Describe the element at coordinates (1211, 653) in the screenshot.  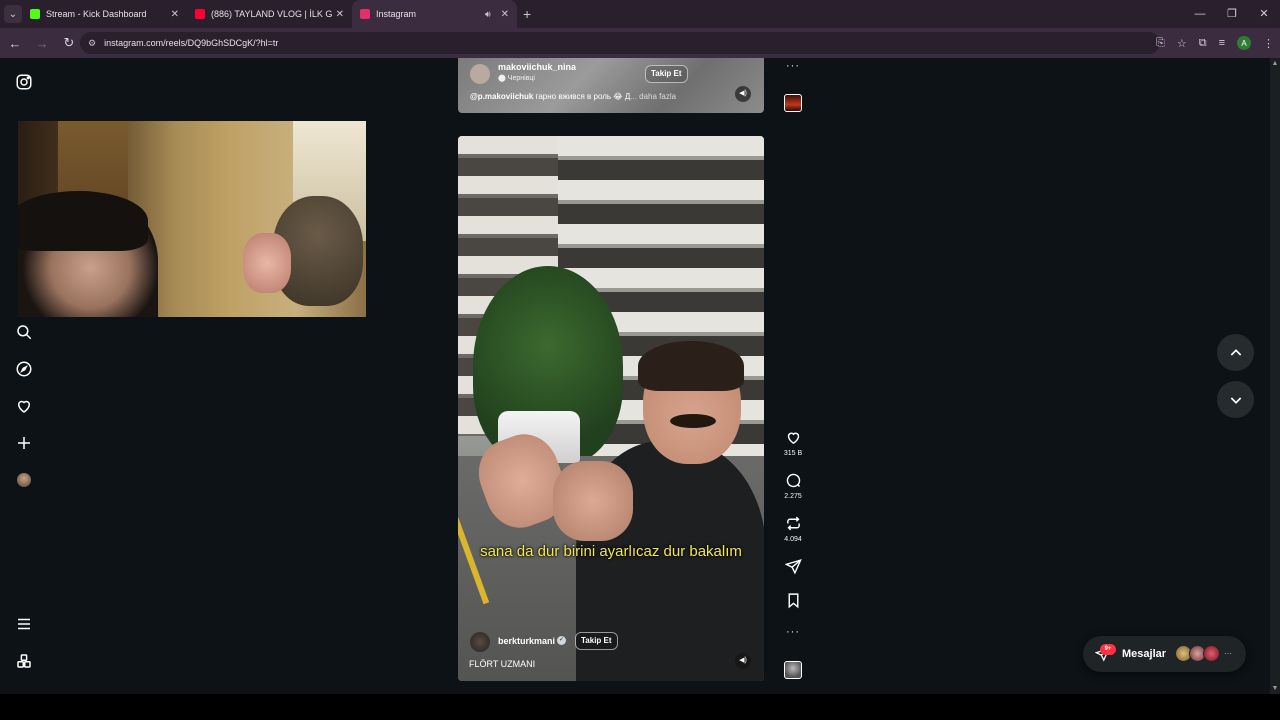
I see `avatar` at that location.